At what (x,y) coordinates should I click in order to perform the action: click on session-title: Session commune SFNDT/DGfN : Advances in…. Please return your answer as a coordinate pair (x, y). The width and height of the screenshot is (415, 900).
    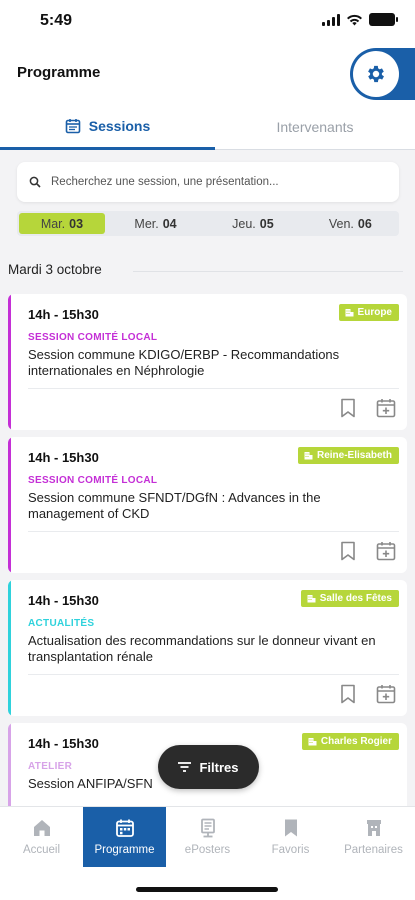
    Looking at the image, I should click on (174, 505).